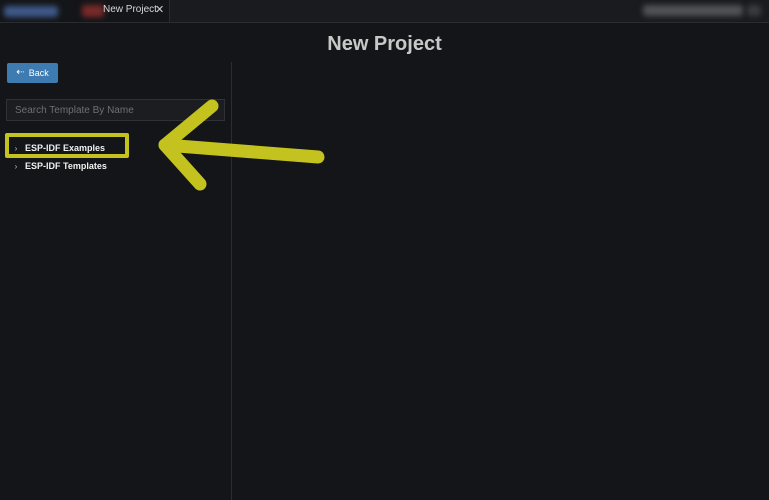  Describe the element at coordinates (38, 73) in the screenshot. I see `back-button-label: Back` at that location.